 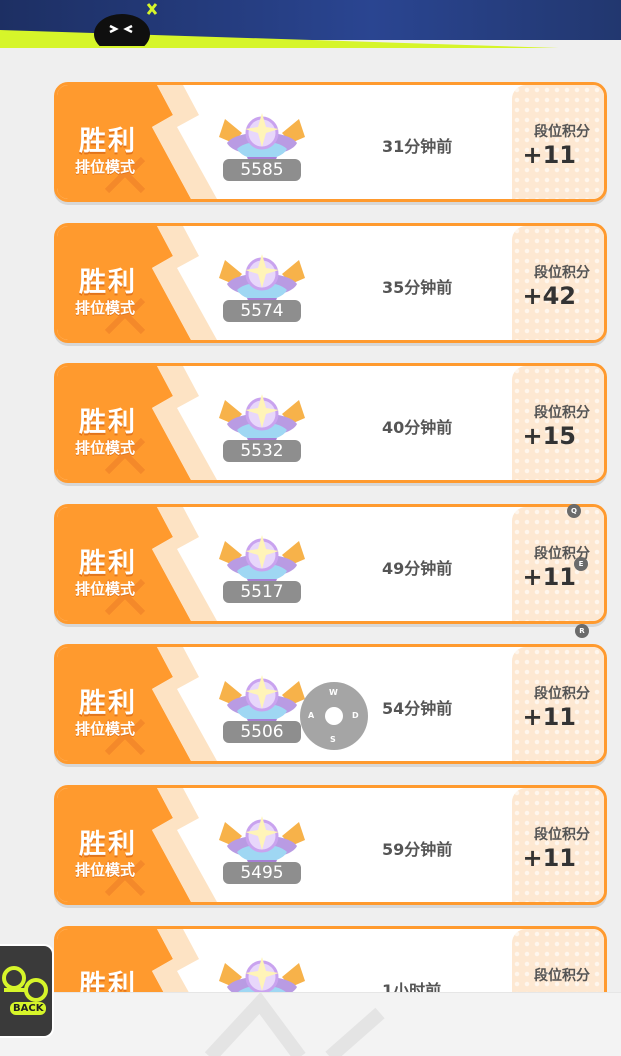 What do you see at coordinates (582, 631) in the screenshot?
I see `key-r-badge: R` at bounding box center [582, 631].